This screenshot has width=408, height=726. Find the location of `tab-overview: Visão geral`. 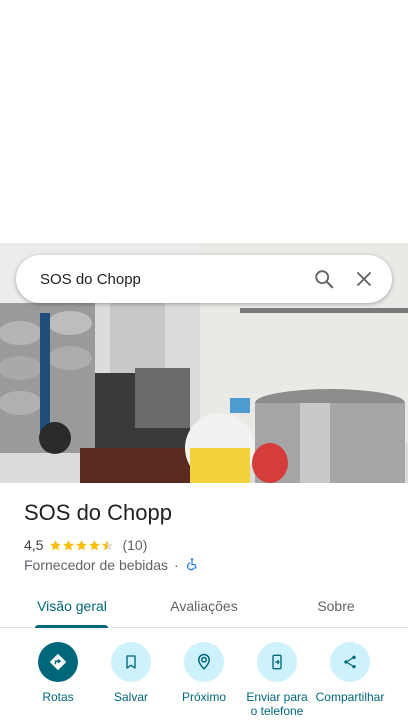

tab-overview: Visão geral is located at coordinates (72, 606).